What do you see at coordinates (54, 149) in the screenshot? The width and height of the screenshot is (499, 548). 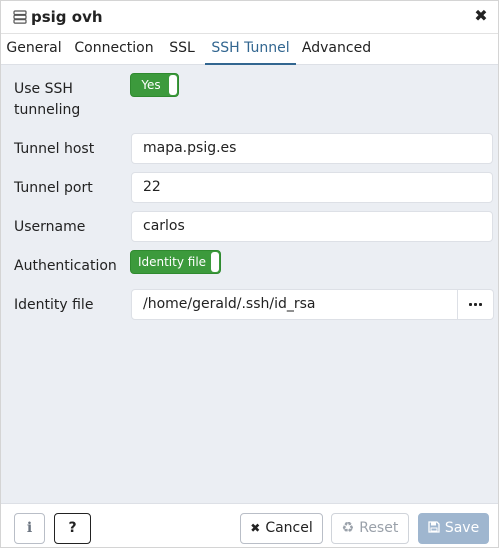 I see `tunnel-host-label: Tunnel host` at bounding box center [54, 149].